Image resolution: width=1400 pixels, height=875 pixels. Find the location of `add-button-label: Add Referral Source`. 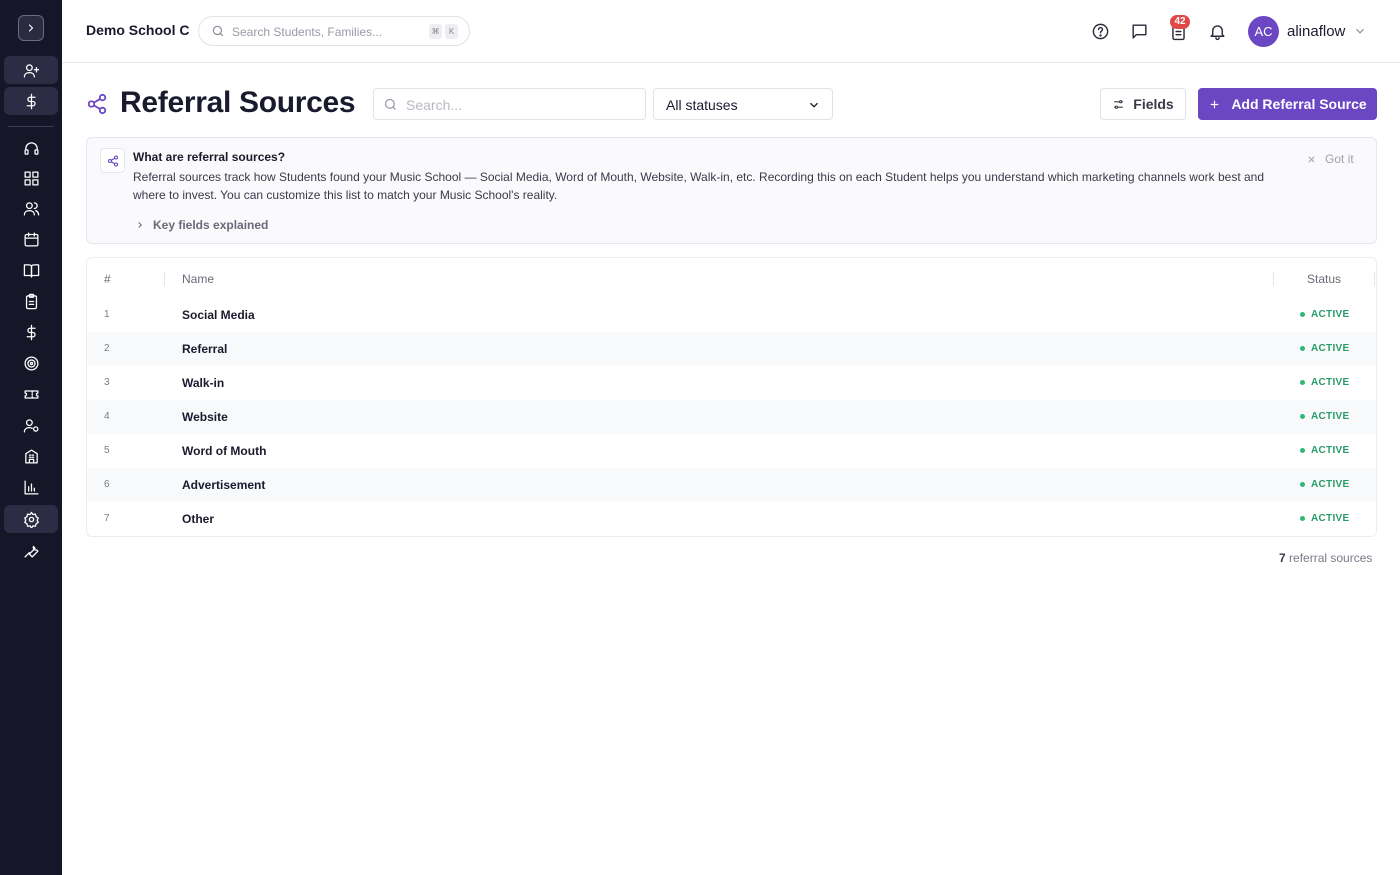

add-button-label: Add Referral Source is located at coordinates (1299, 104).